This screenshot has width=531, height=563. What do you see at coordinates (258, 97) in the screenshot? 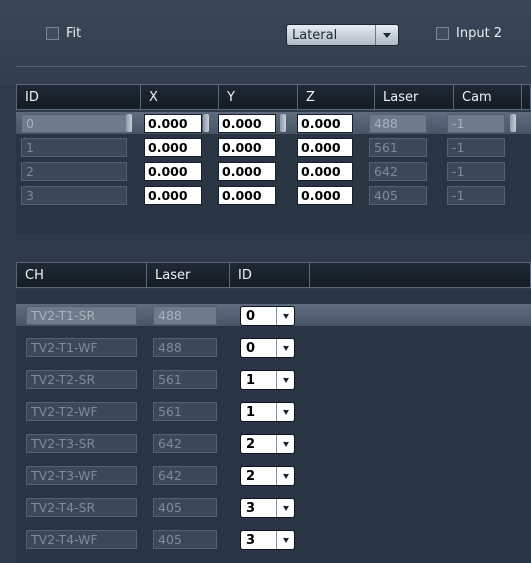
I see `col-header-y: Y` at bounding box center [258, 97].